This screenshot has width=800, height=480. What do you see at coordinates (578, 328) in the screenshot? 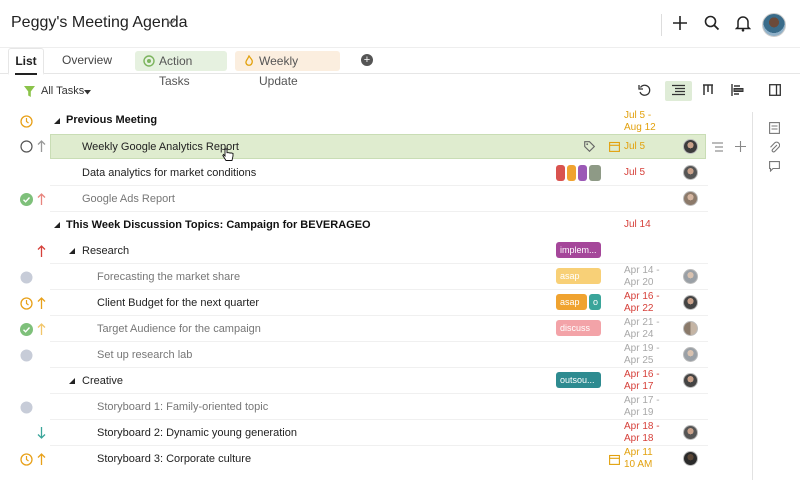
I see `status-tag: discuss` at bounding box center [578, 328].